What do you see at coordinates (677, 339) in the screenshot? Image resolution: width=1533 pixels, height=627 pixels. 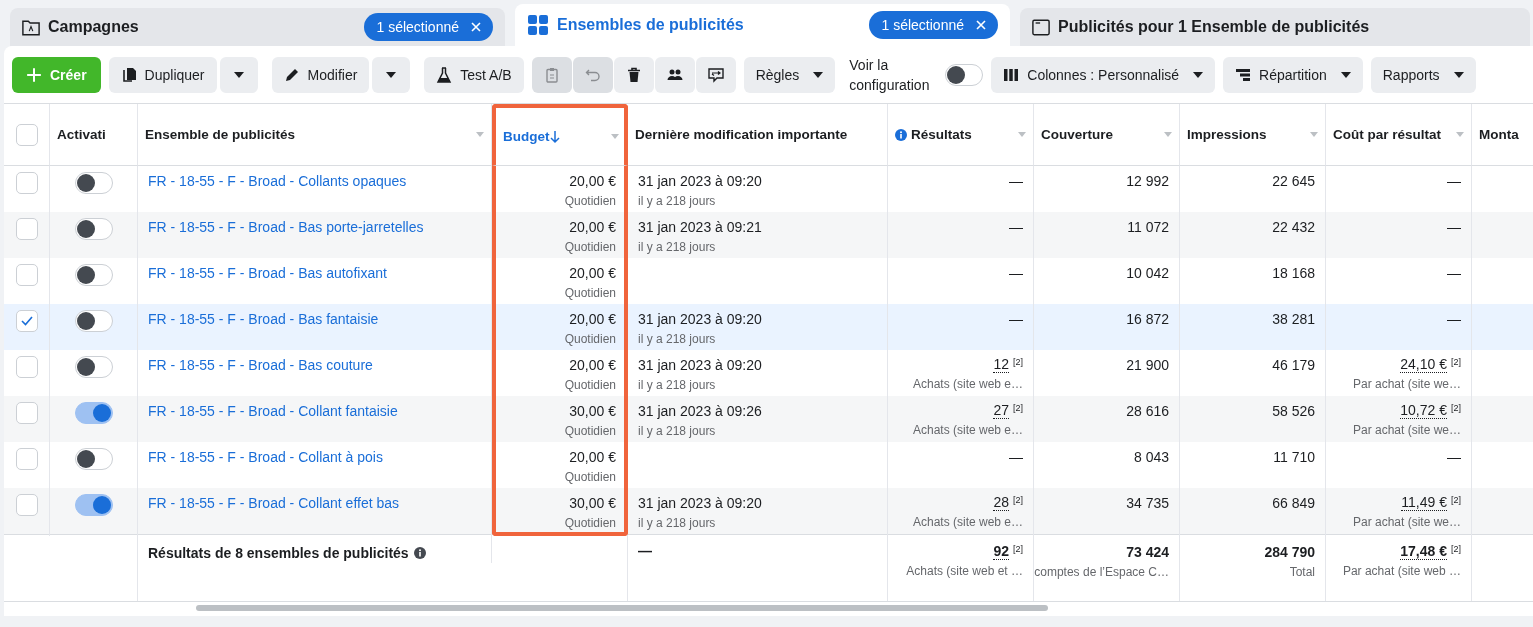 I see `modified-ago: il y a 218 jours` at bounding box center [677, 339].